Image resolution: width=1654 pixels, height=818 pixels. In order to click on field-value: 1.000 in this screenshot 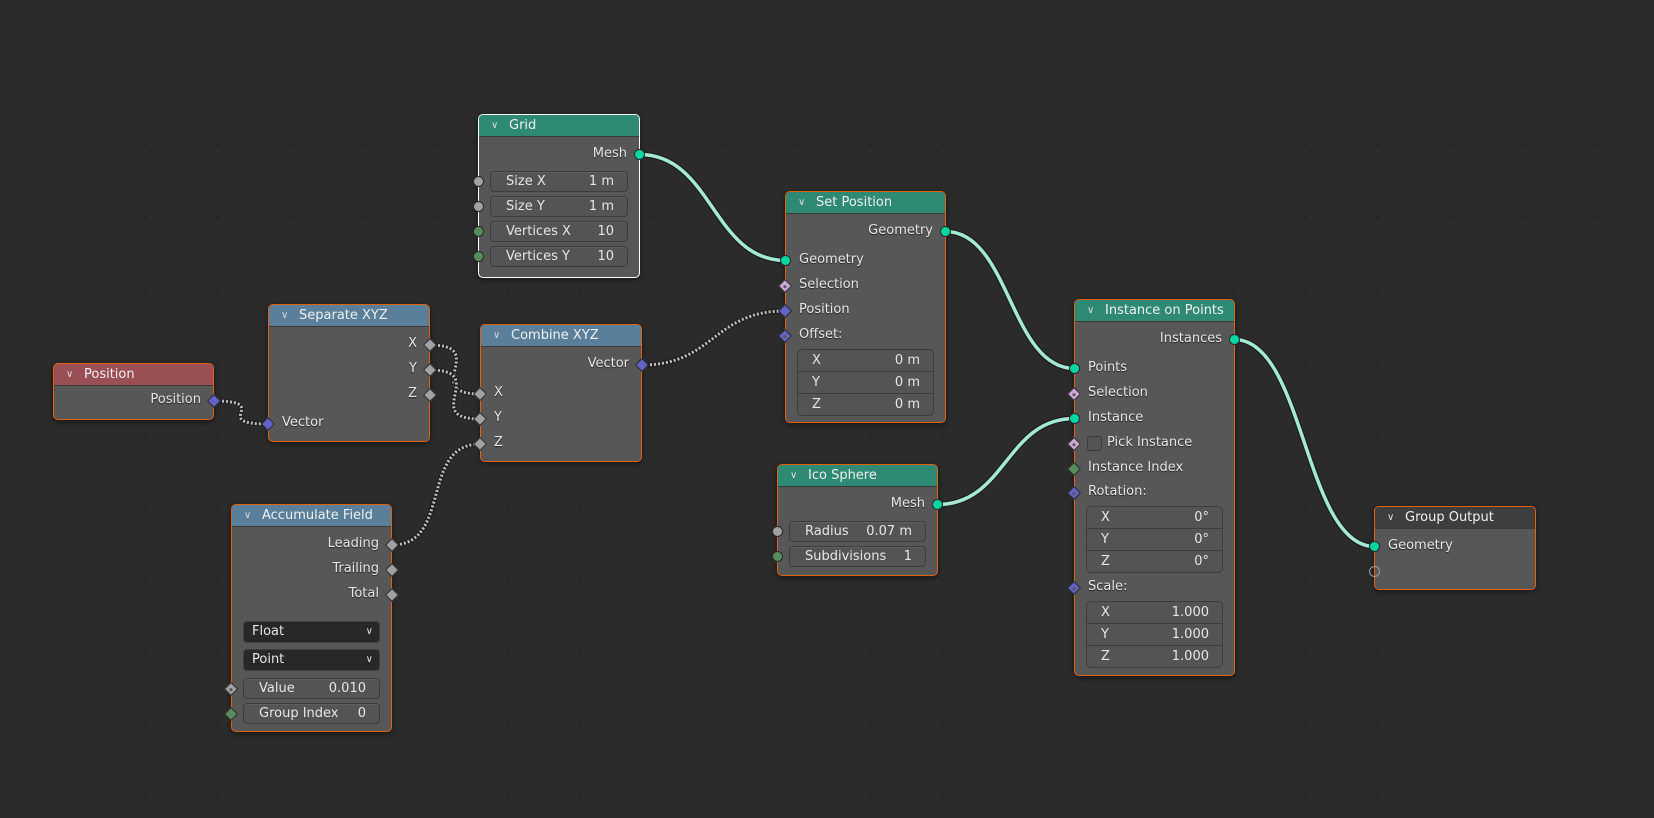, I will do `click(1190, 656)`.